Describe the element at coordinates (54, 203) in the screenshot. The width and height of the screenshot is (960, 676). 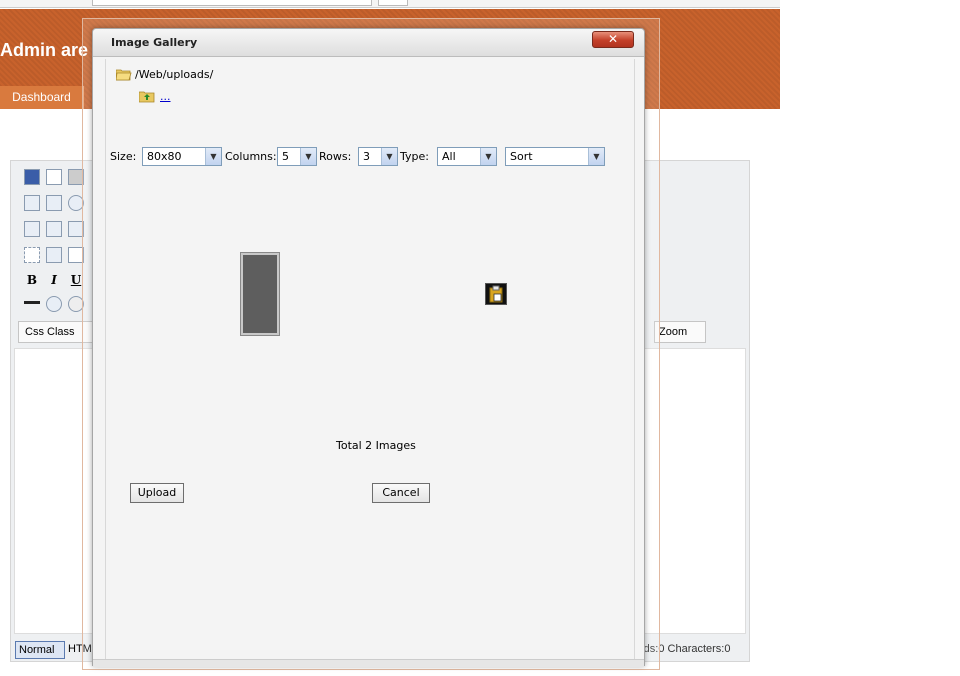
I see `date-icon` at that location.